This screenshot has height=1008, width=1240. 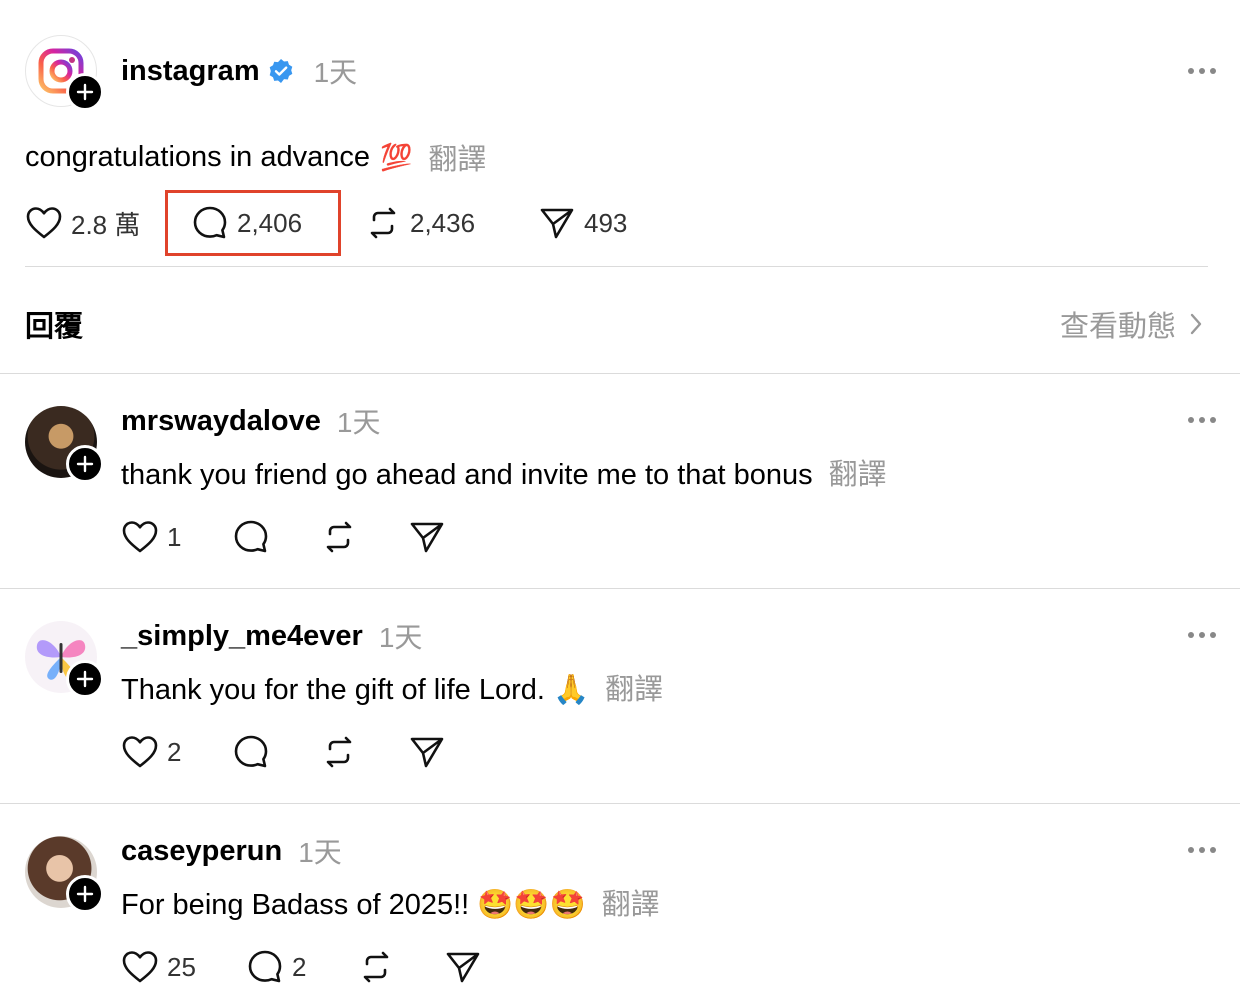 I want to click on post-header: instagram 1天, so click(x=239, y=71).